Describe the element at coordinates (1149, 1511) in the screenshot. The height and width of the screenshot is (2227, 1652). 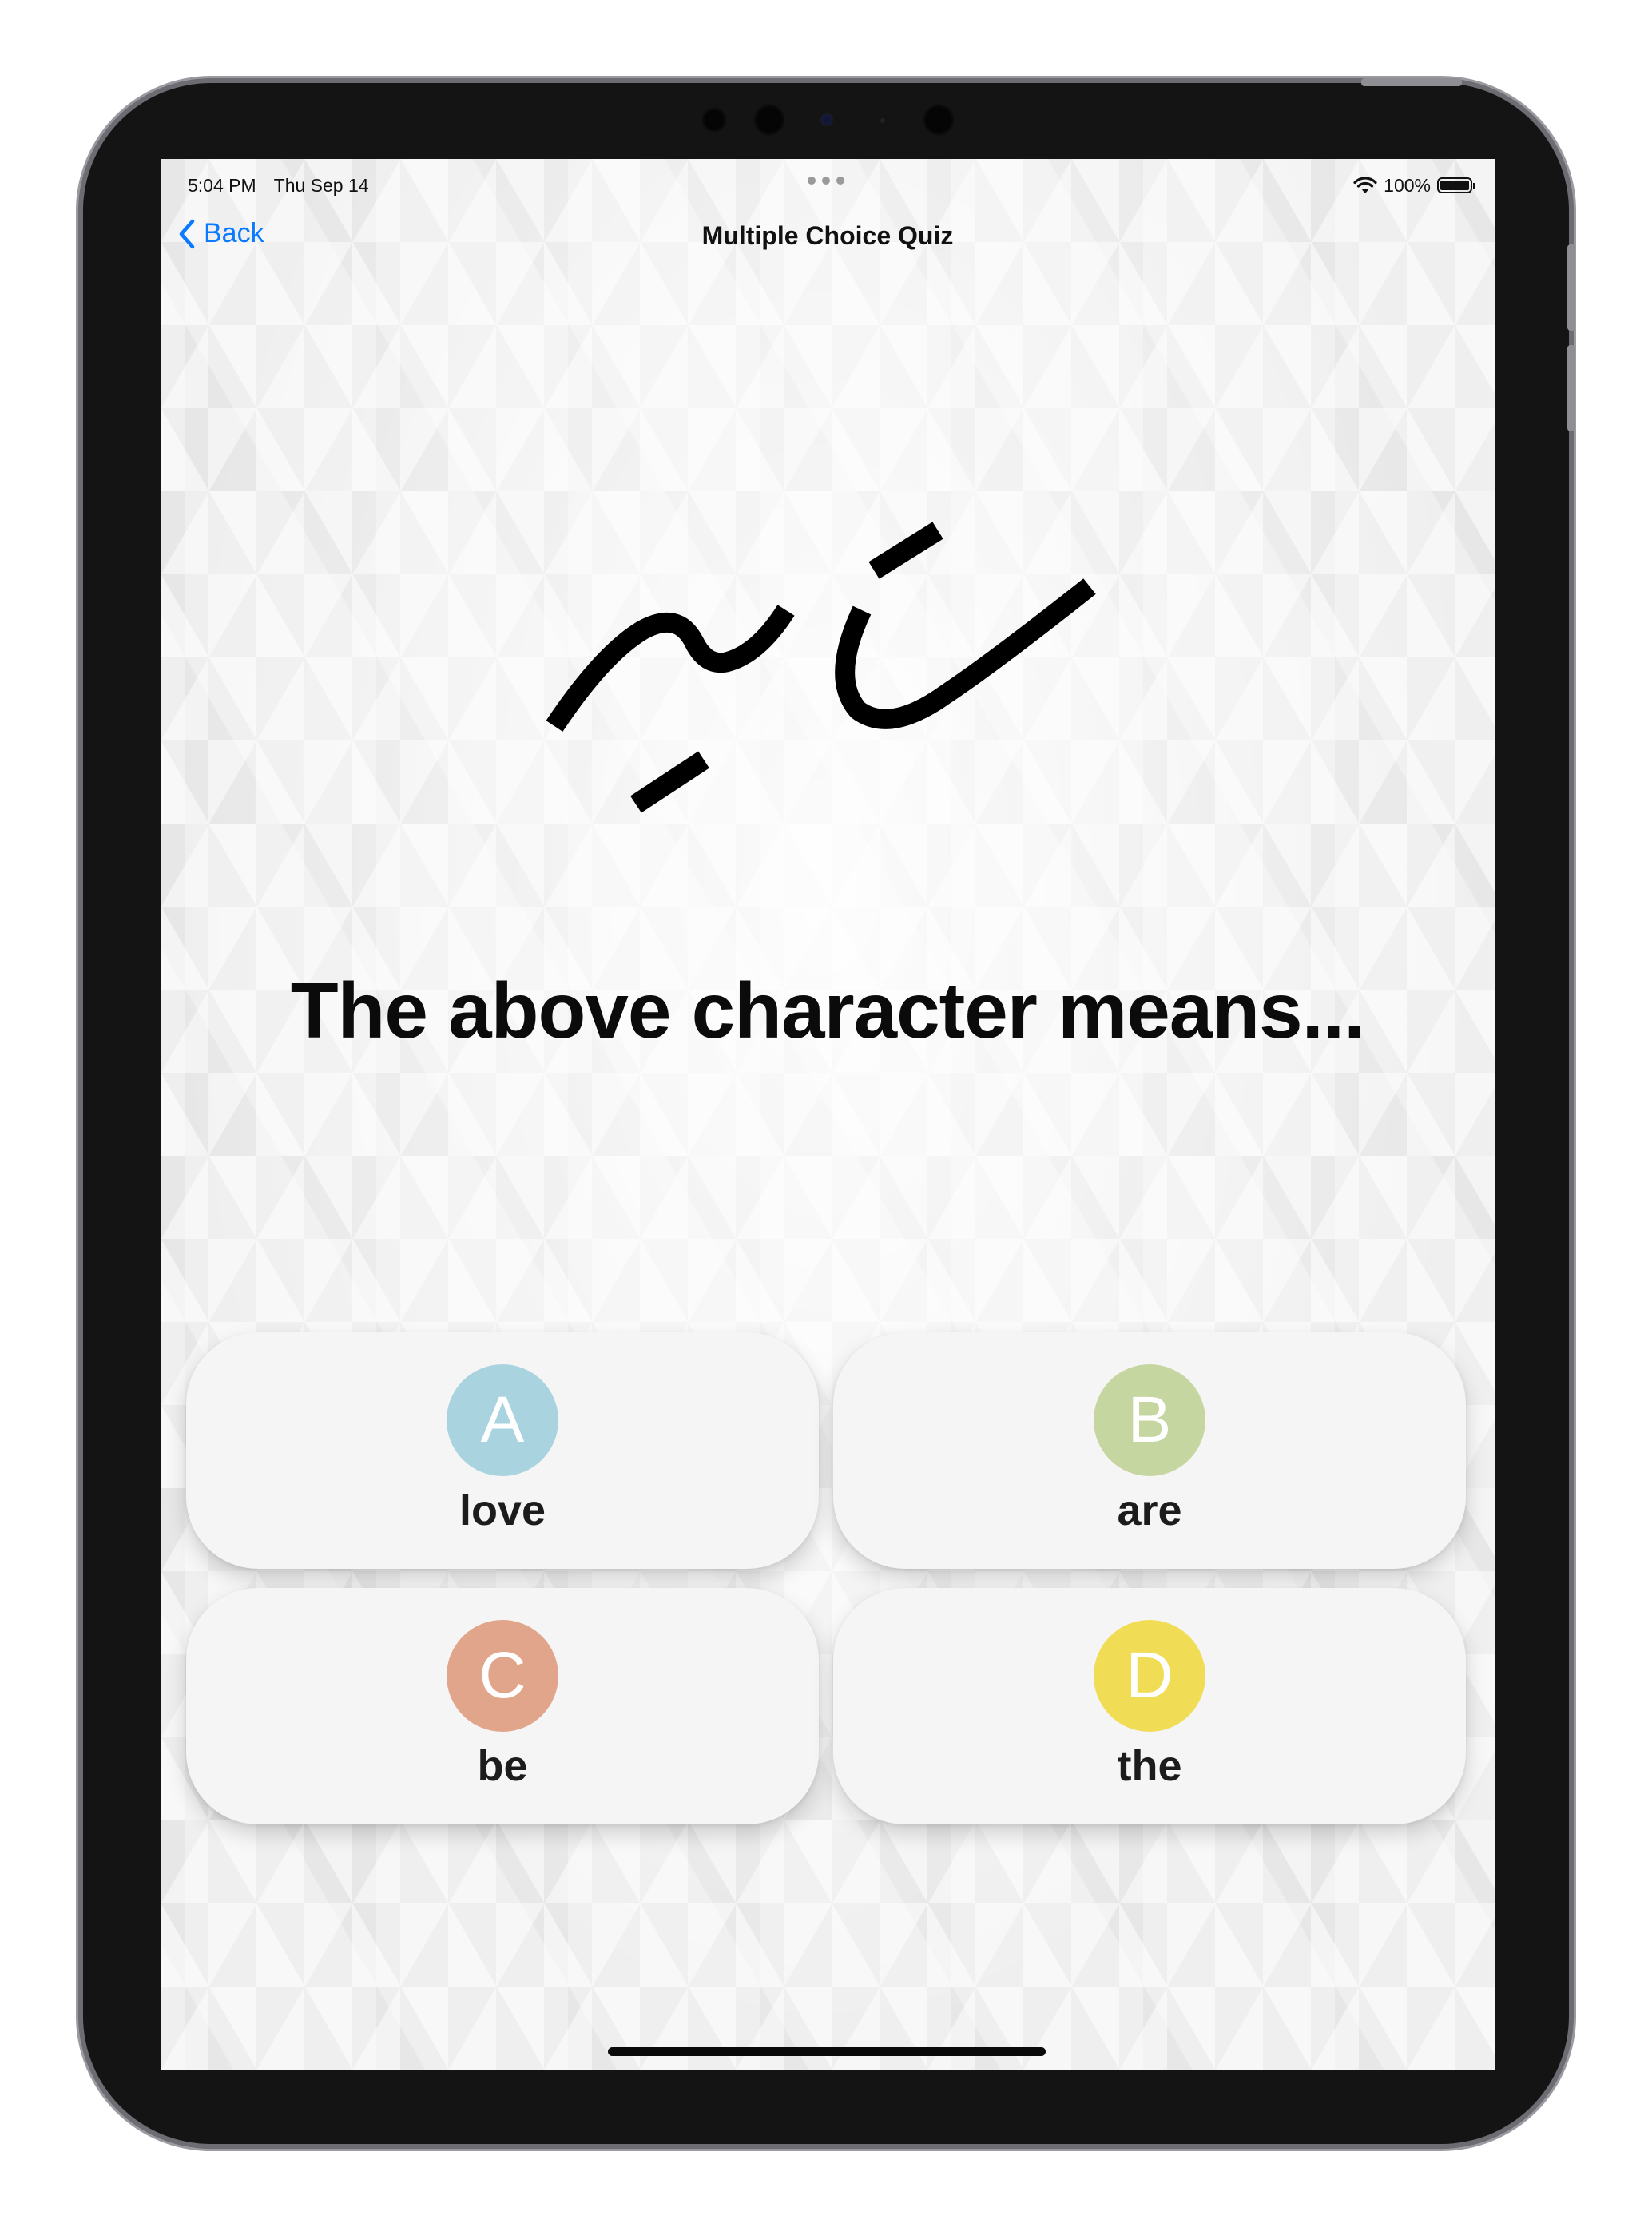
I see `answer-text: are` at that location.